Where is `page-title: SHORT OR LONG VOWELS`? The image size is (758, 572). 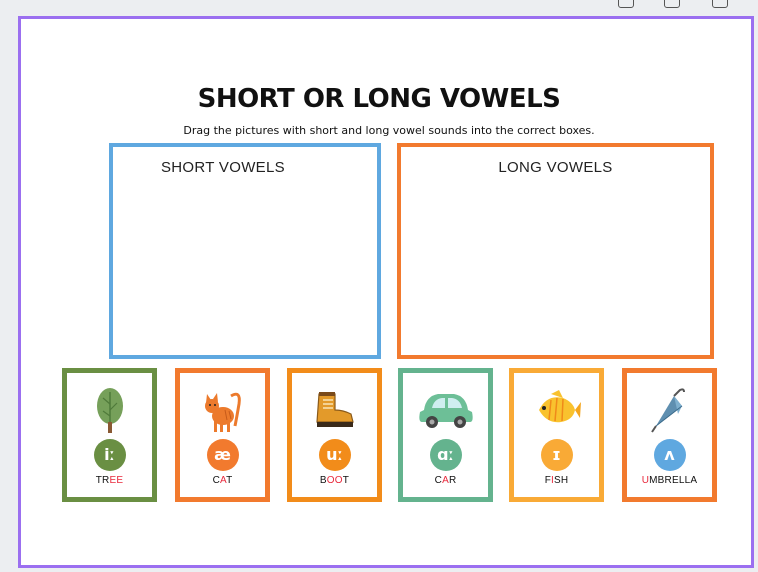 page-title: SHORT OR LONG VOWELS is located at coordinates (379, 99).